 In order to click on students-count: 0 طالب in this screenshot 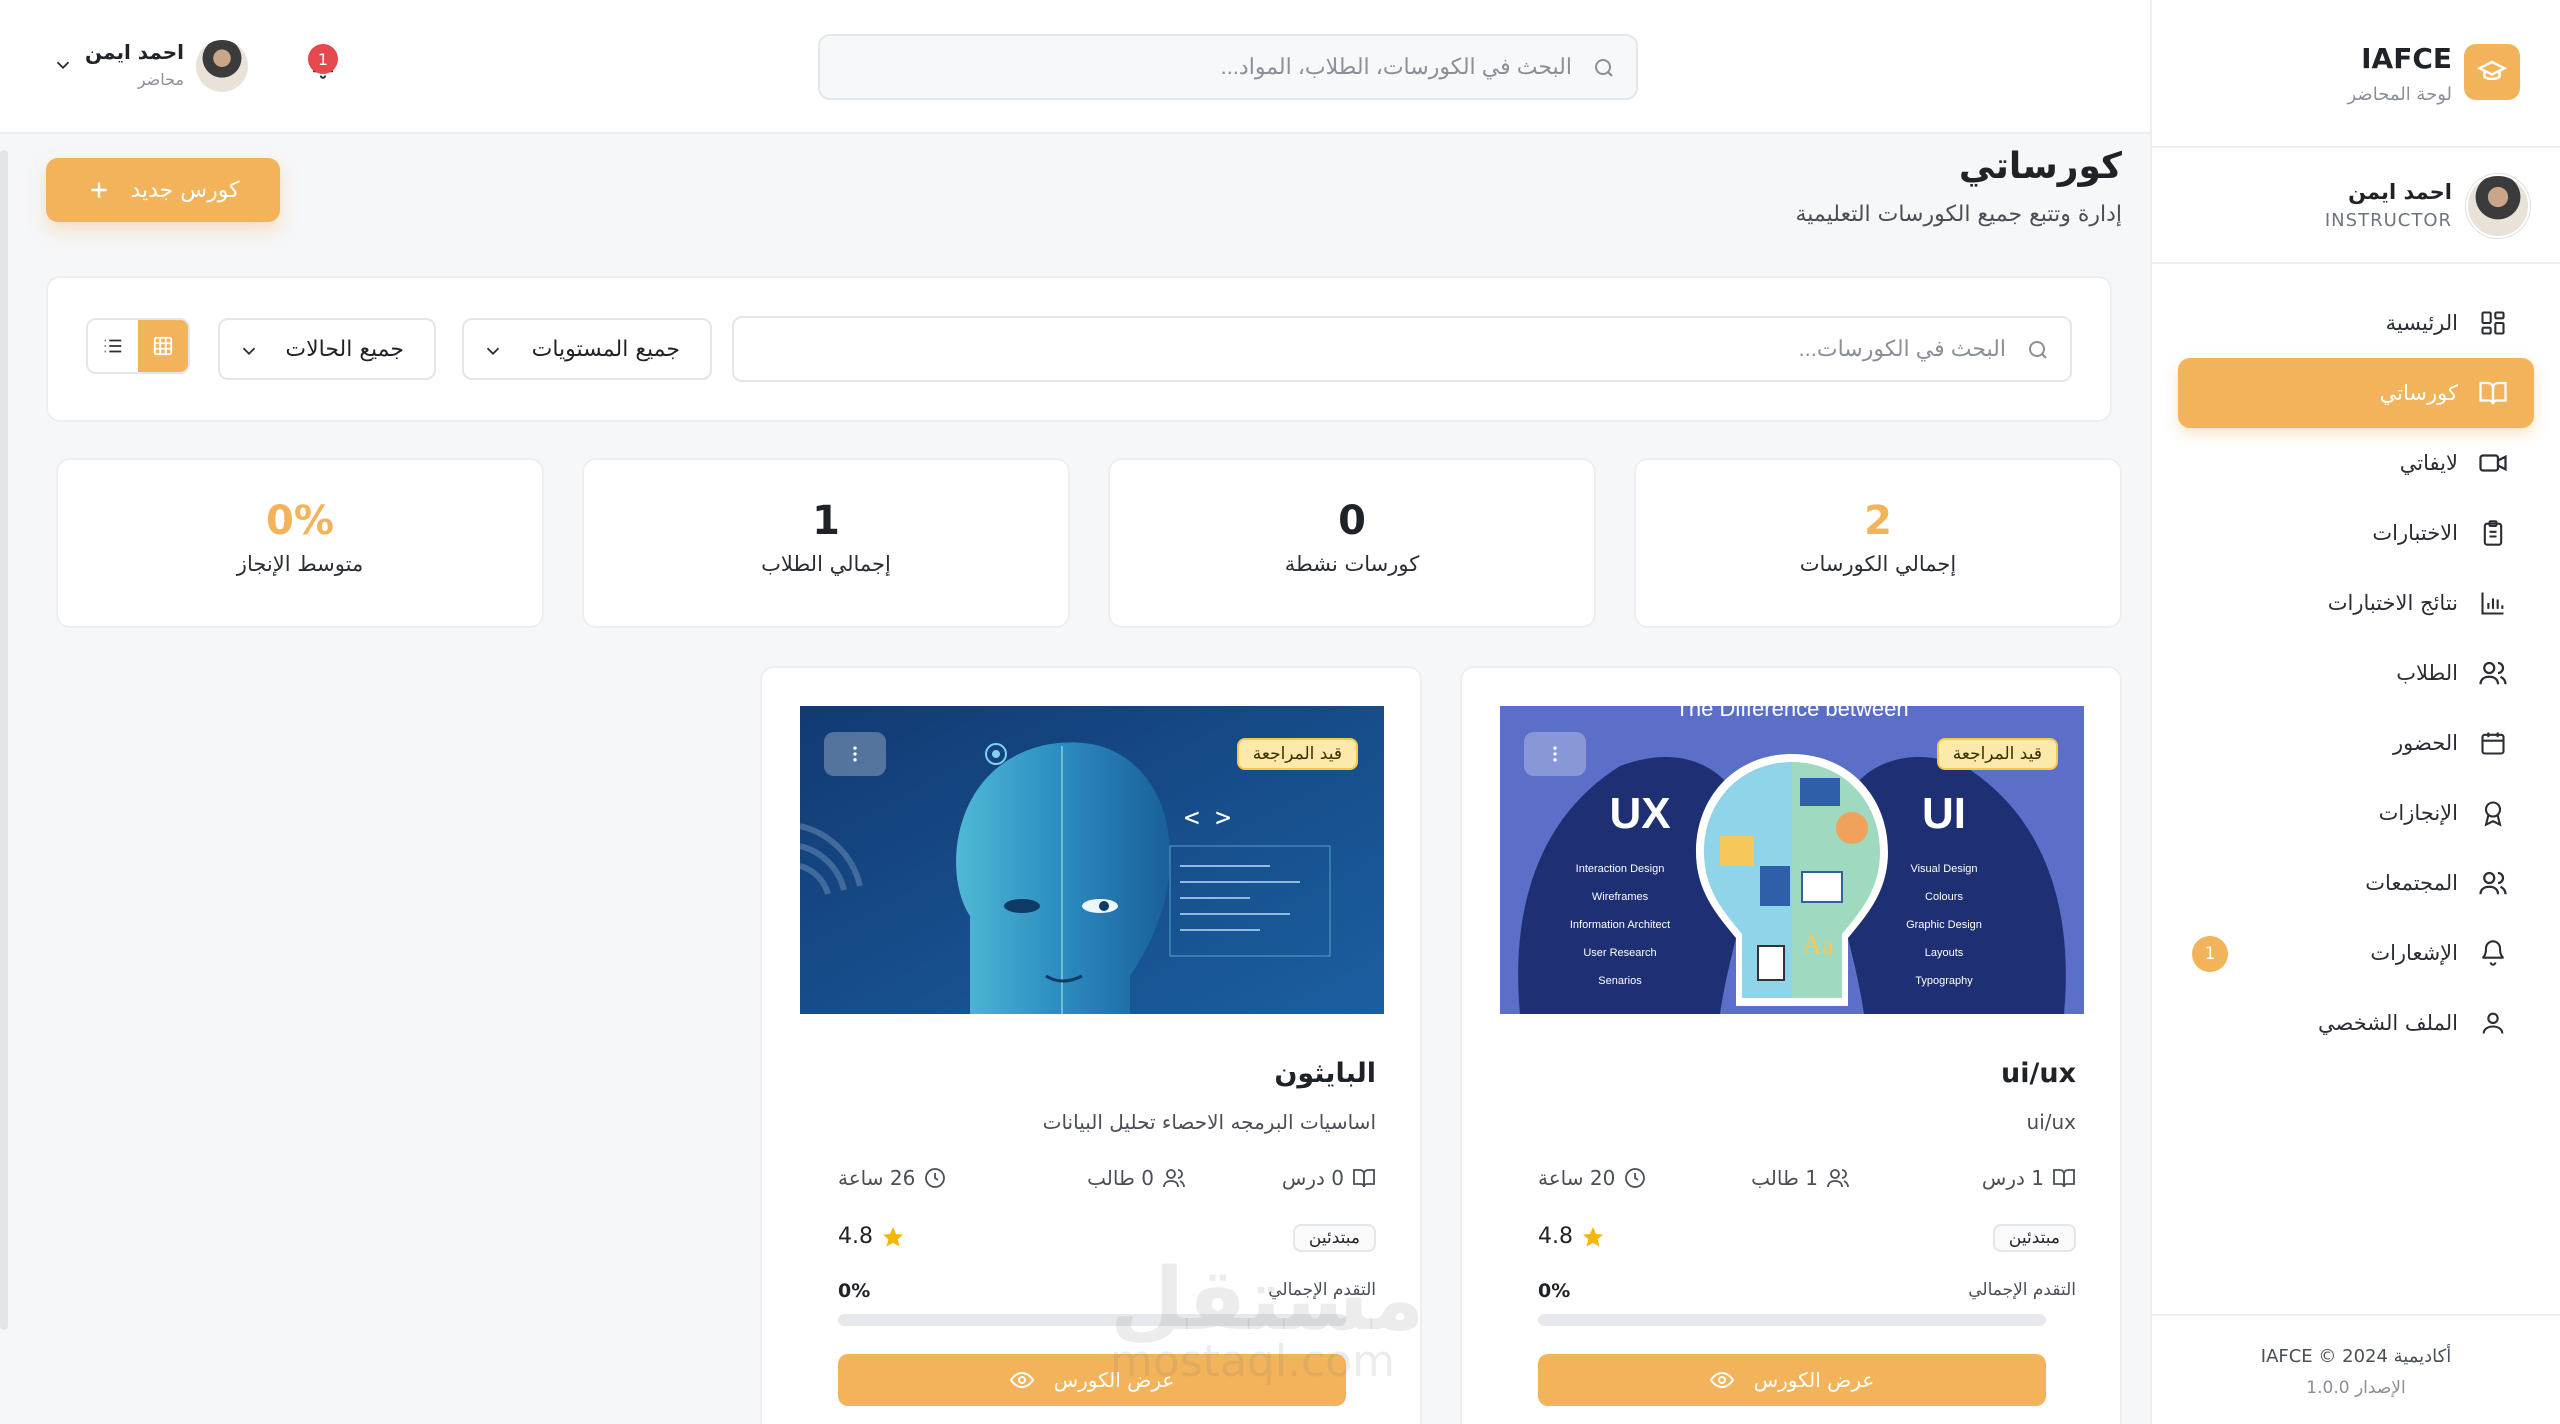, I will do `click(1136, 1178)`.